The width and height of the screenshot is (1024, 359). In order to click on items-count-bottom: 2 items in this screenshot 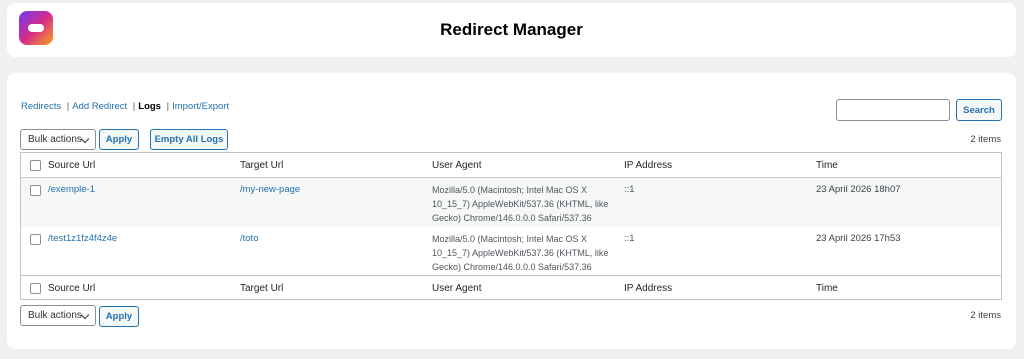, I will do `click(985, 315)`.